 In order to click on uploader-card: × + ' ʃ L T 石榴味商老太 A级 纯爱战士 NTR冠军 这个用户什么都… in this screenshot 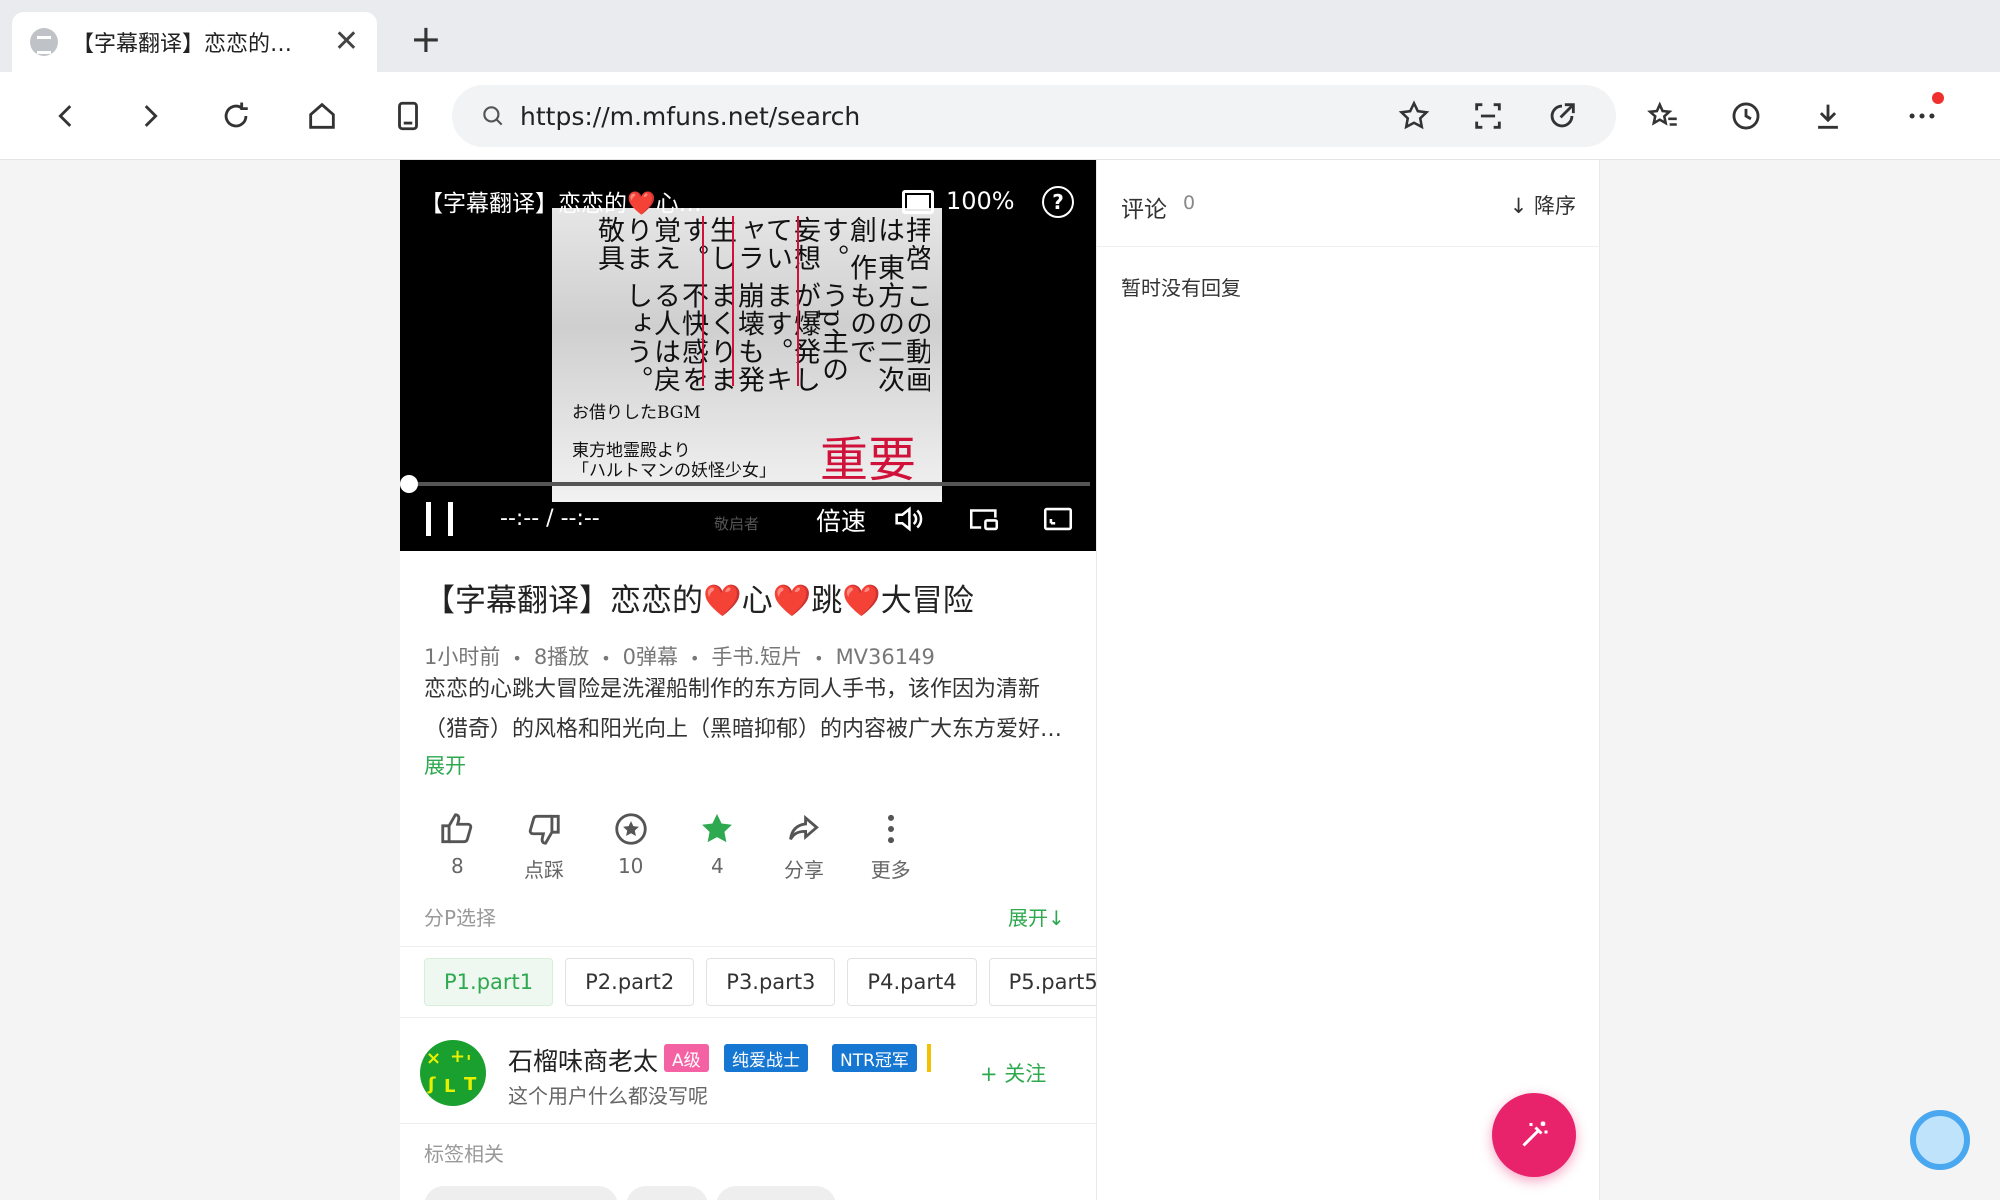, I will do `click(748, 1072)`.